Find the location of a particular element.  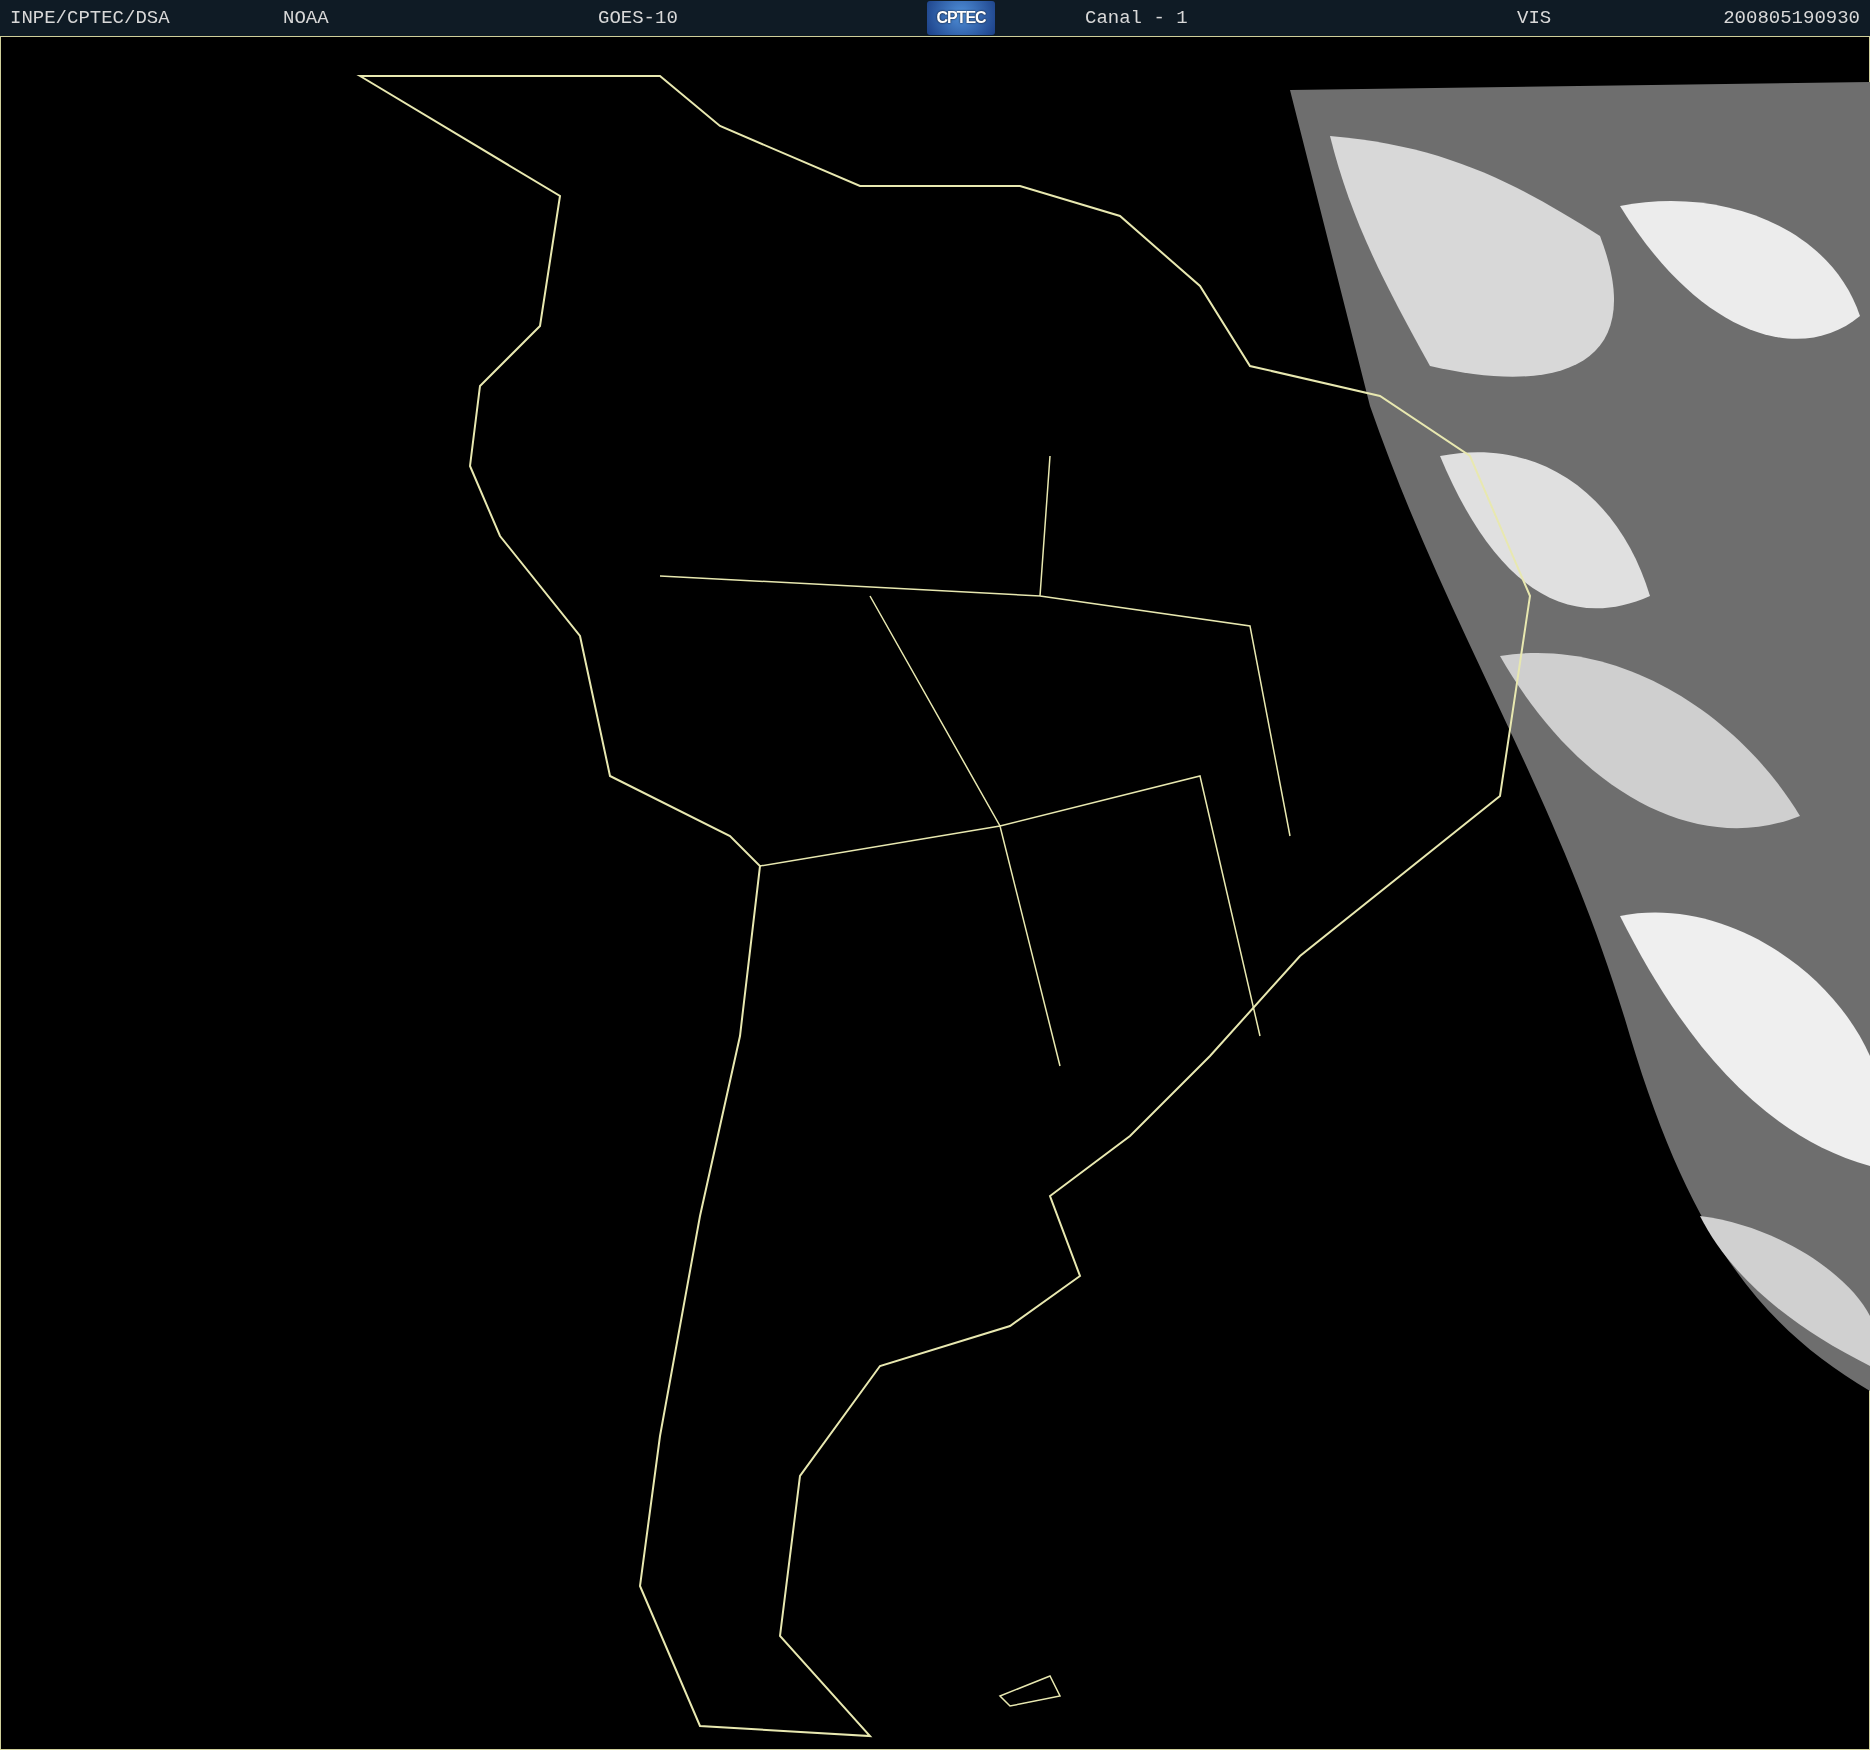

header-label: GOES-10 is located at coordinates (638, 18).